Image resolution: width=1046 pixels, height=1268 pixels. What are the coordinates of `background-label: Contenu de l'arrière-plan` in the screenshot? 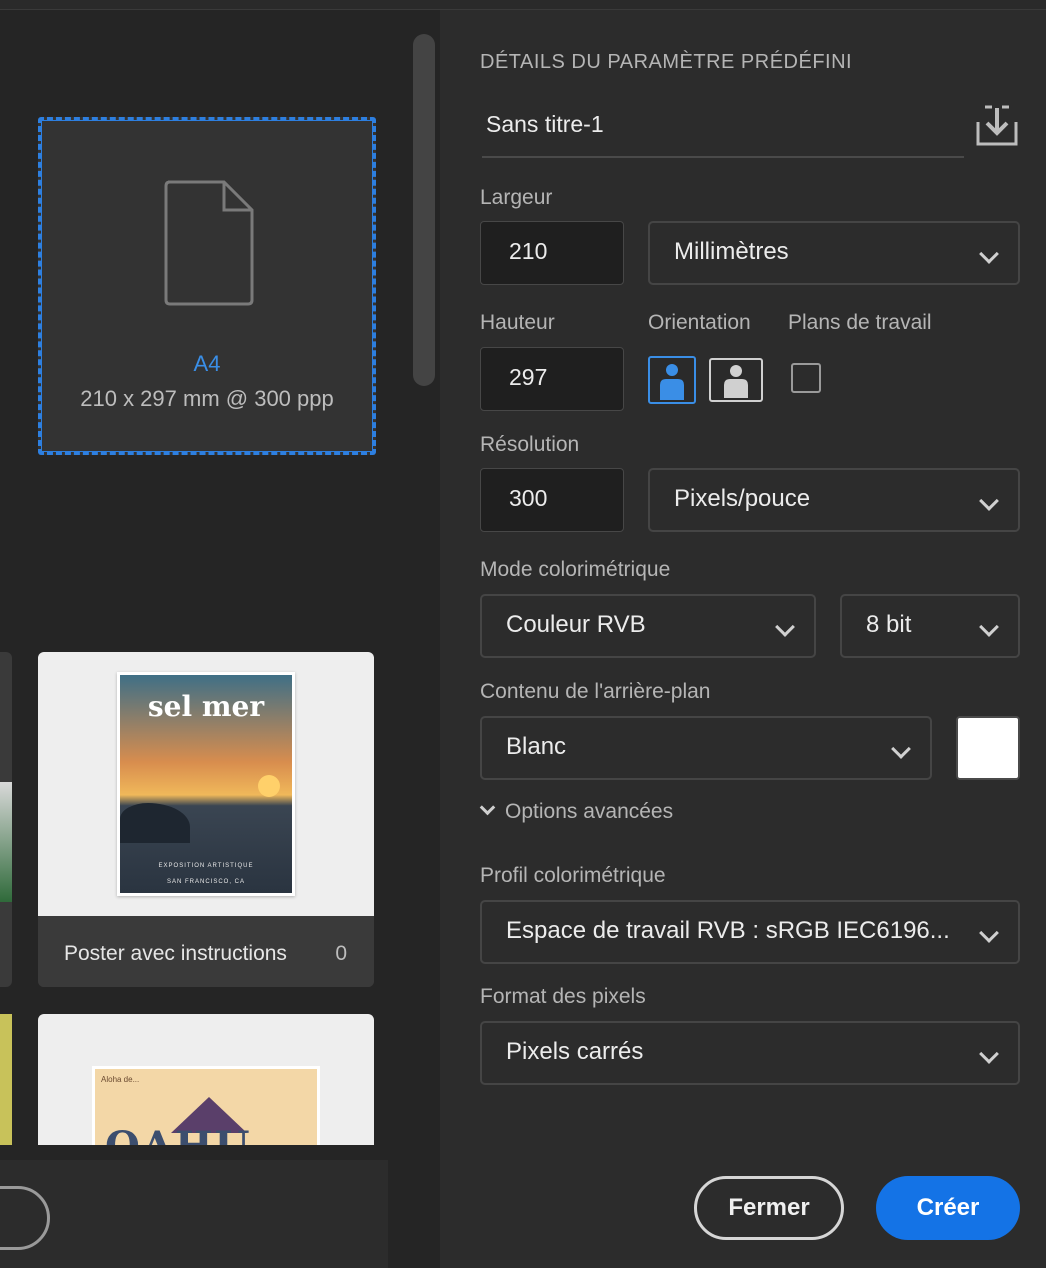 It's located at (595, 691).